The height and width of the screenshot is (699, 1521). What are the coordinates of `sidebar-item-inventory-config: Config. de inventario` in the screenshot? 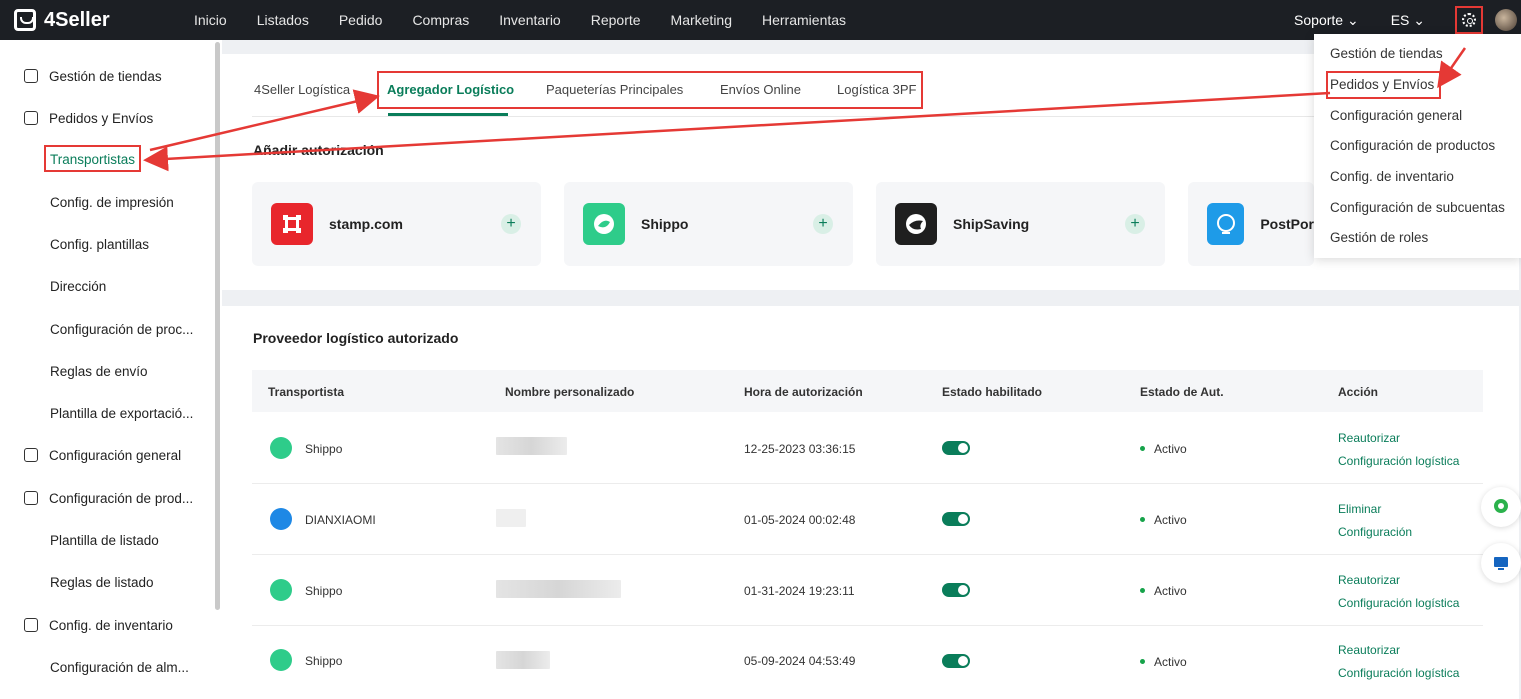 It's located at (107, 625).